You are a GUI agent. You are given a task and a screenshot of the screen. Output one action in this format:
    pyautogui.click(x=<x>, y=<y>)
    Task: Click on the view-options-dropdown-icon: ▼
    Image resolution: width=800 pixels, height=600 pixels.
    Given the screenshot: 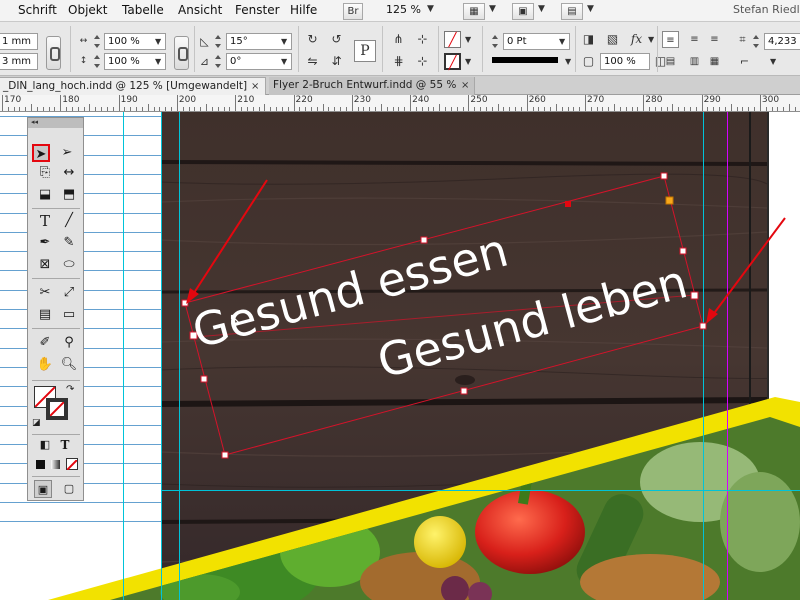 What is the action you would take?
    pyautogui.click(x=492, y=9)
    